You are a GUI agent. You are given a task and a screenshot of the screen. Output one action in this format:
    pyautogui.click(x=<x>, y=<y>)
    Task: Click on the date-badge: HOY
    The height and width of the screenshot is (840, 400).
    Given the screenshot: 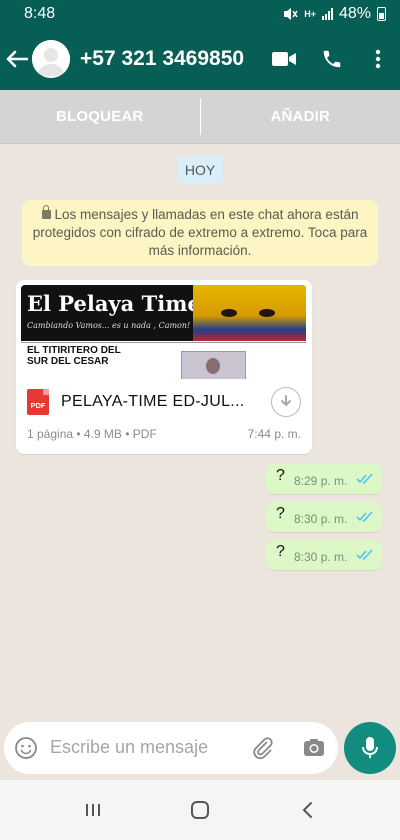 What is the action you would take?
    pyautogui.click(x=200, y=170)
    